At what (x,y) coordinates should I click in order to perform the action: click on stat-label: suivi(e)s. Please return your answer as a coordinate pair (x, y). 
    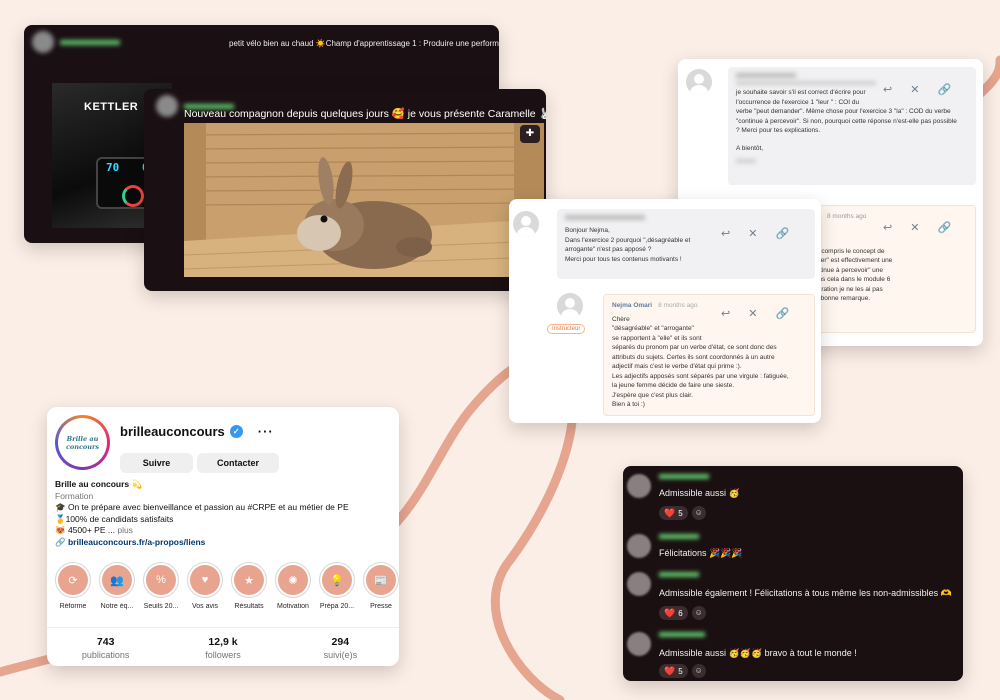
    Looking at the image, I should click on (340, 655).